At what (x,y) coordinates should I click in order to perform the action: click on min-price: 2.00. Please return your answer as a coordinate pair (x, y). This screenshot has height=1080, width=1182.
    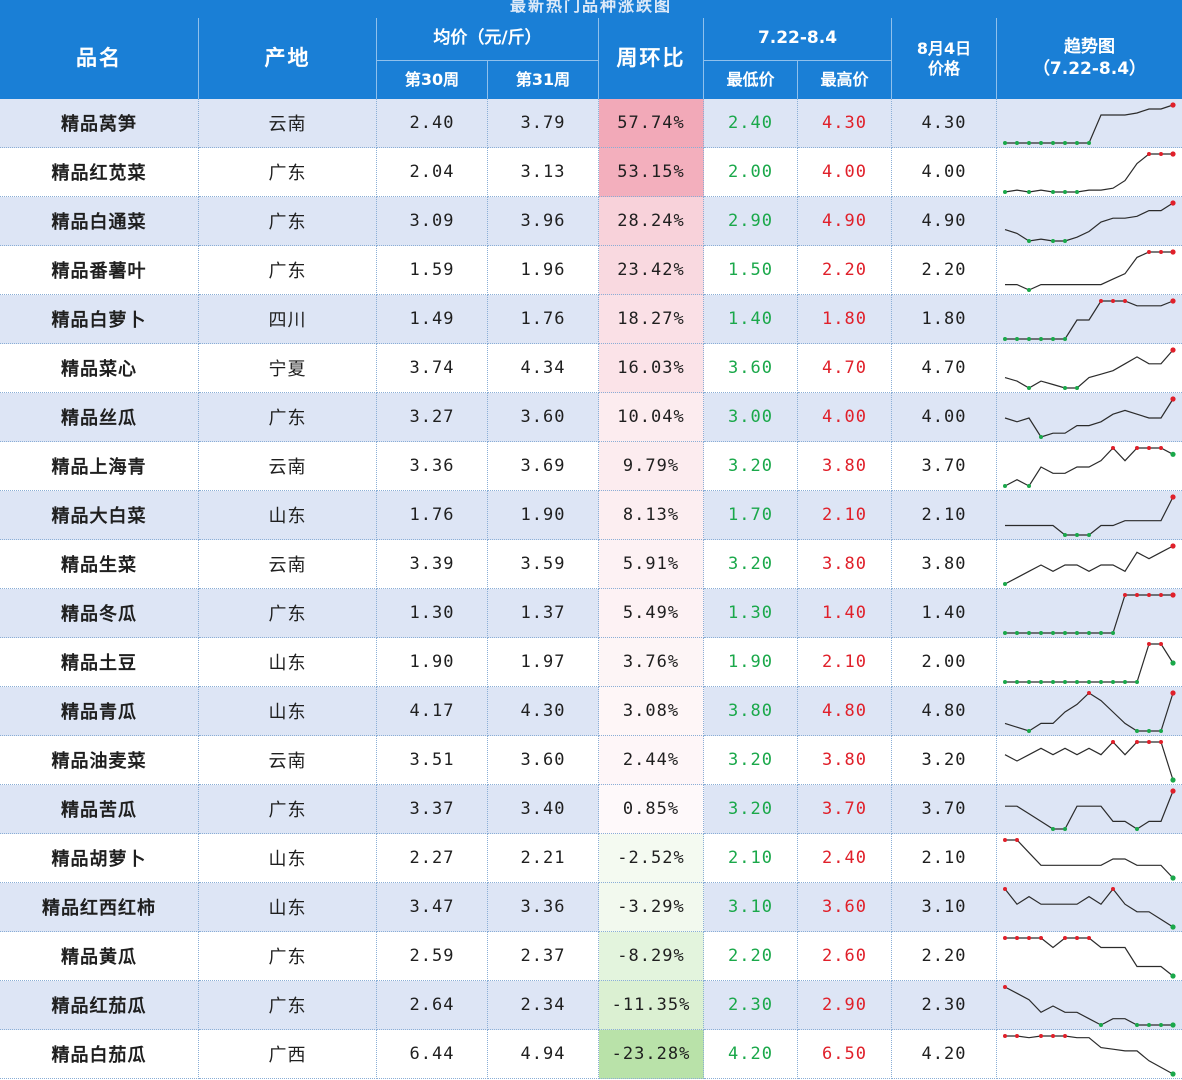
    Looking at the image, I should click on (751, 172).